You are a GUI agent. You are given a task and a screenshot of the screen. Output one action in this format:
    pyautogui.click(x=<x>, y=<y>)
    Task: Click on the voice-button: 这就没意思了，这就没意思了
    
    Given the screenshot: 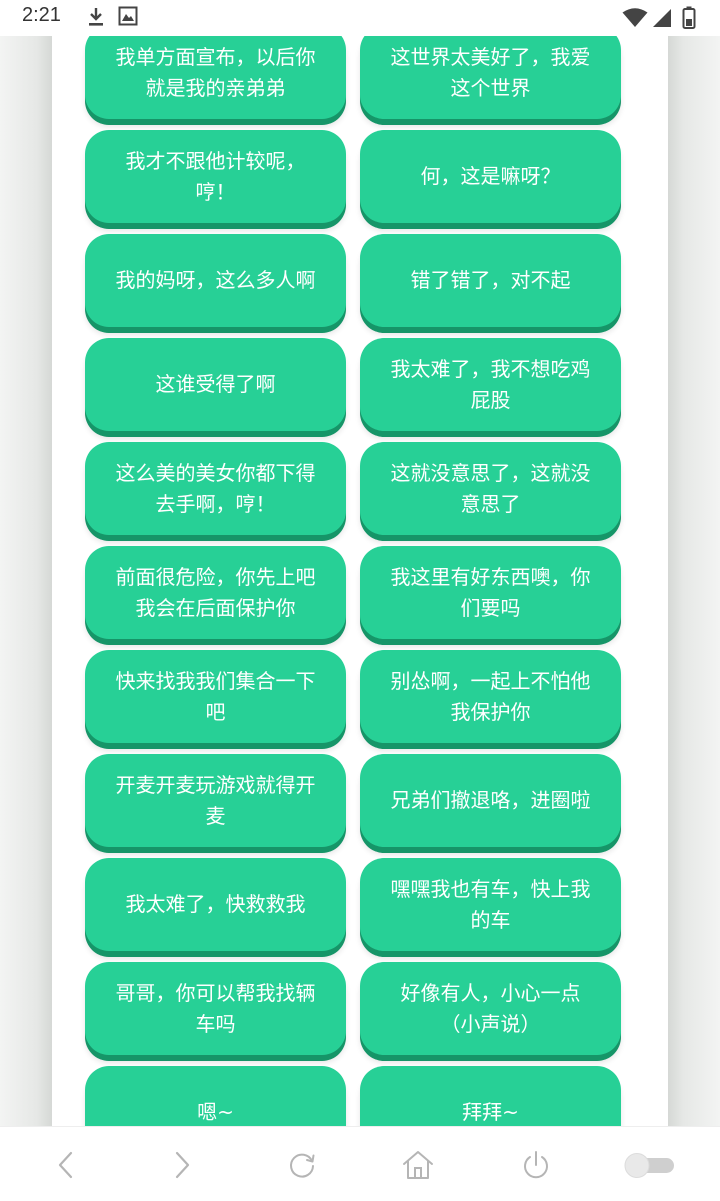 What is the action you would take?
    pyautogui.click(x=490, y=488)
    